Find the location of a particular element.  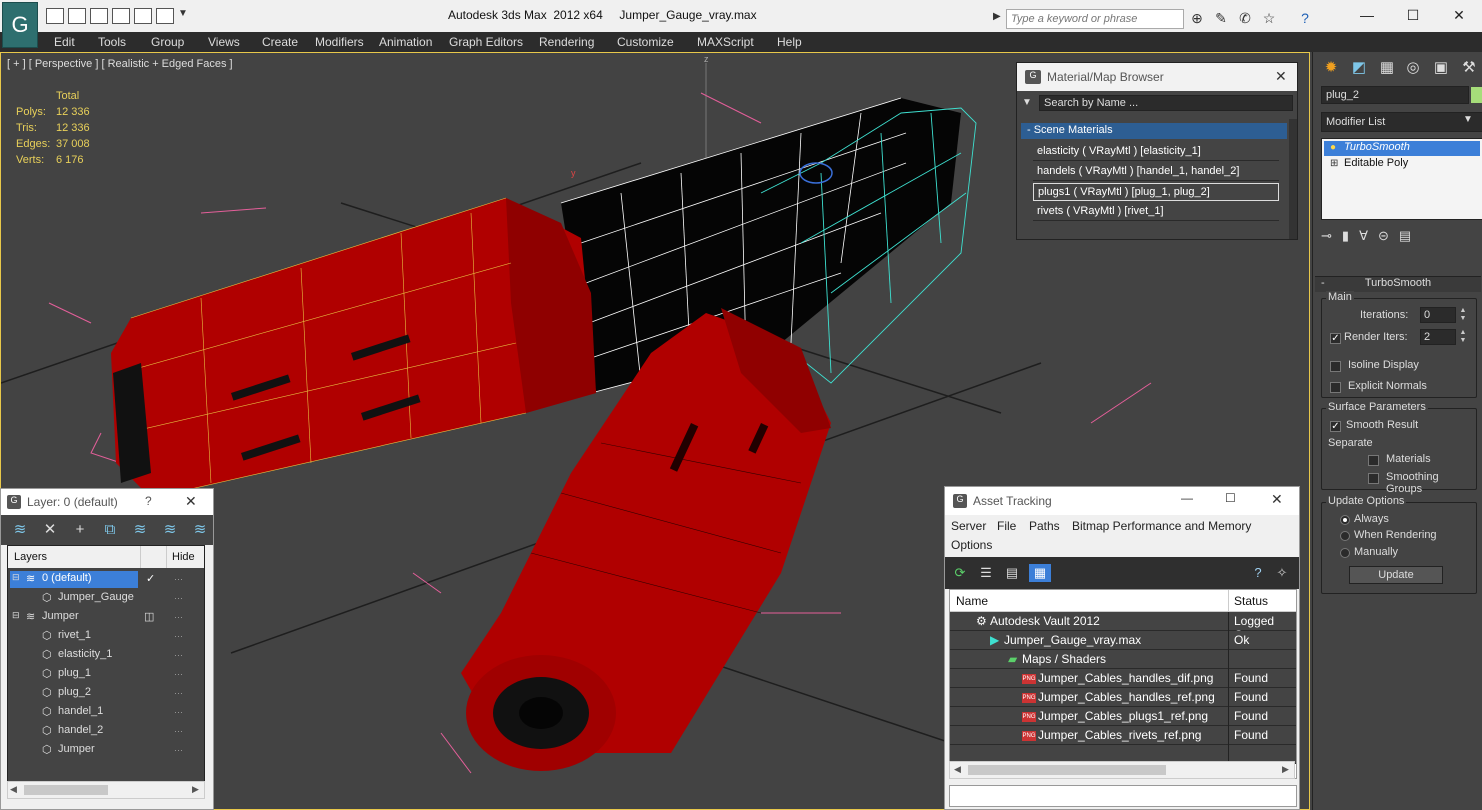

menu-options: Options is located at coordinates (971, 545).